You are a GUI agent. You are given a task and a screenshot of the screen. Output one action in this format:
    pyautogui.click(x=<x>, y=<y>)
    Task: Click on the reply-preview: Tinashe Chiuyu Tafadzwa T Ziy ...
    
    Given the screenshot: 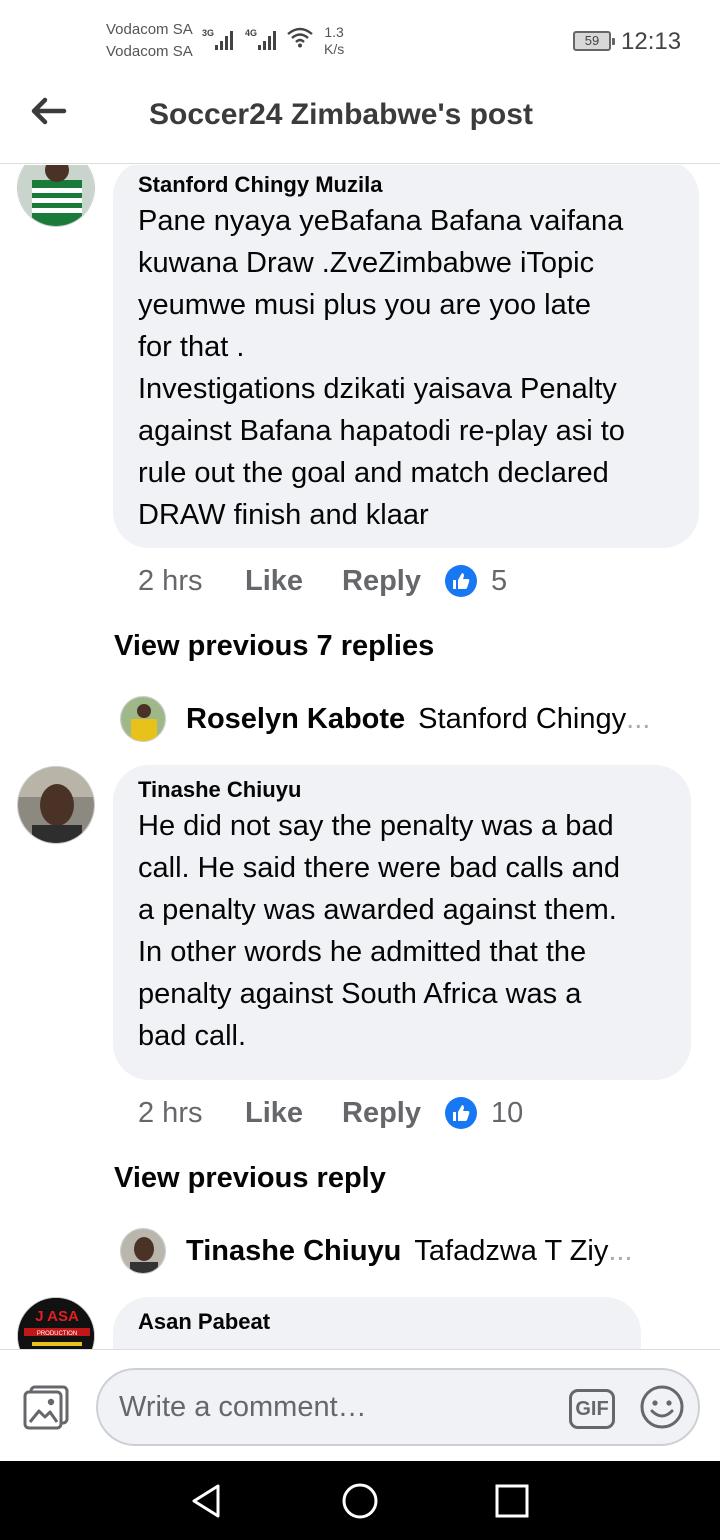 What is the action you would take?
    pyautogui.click(x=400, y=1251)
    